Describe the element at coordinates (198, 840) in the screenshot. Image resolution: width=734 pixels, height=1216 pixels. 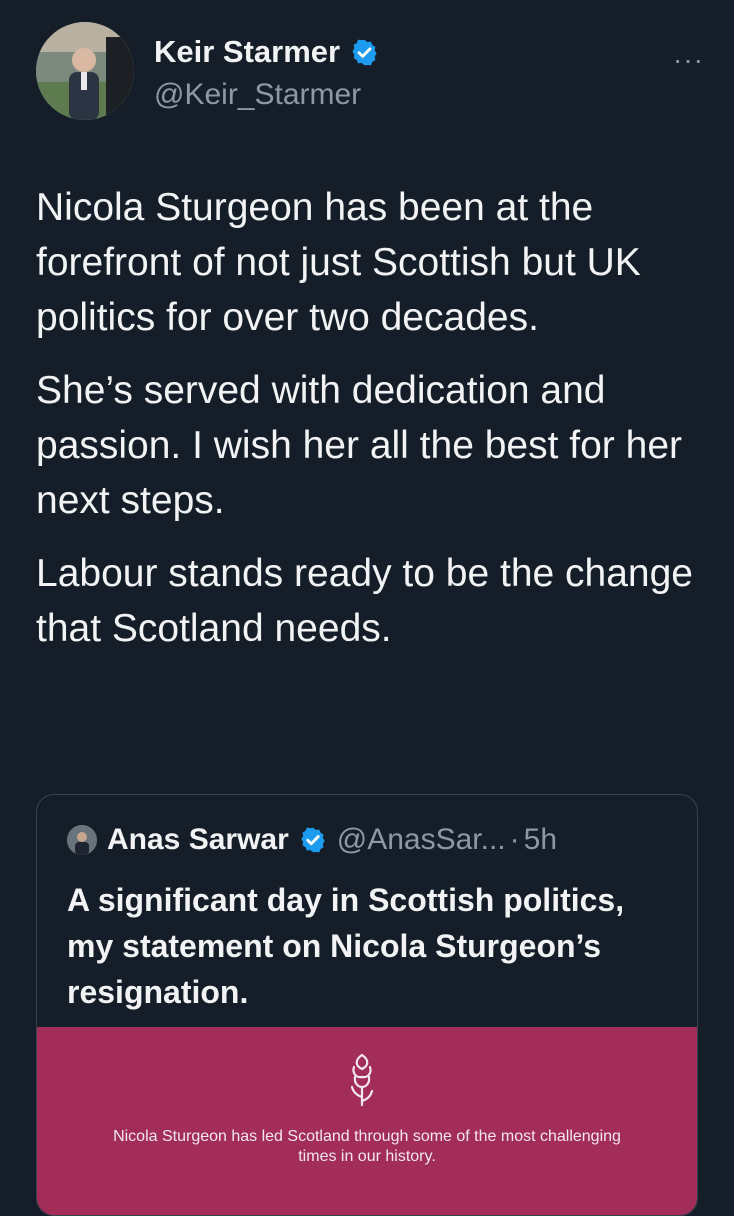
I see `quoted-author-name: Anas Sarwar` at that location.